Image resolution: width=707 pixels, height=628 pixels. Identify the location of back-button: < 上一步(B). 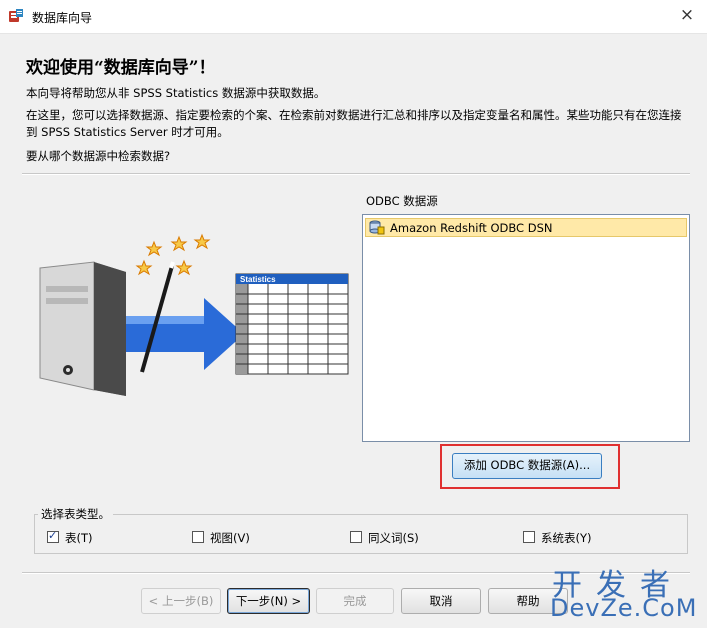
(181, 601).